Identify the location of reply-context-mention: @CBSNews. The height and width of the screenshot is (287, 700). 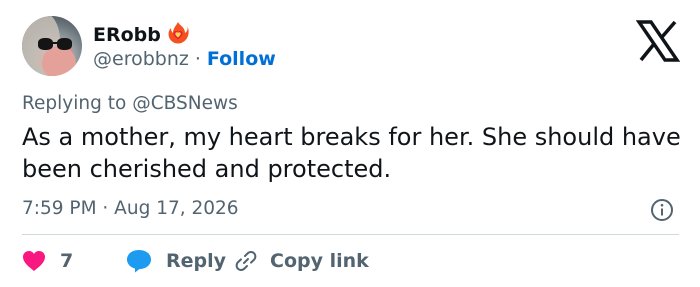
(185, 103).